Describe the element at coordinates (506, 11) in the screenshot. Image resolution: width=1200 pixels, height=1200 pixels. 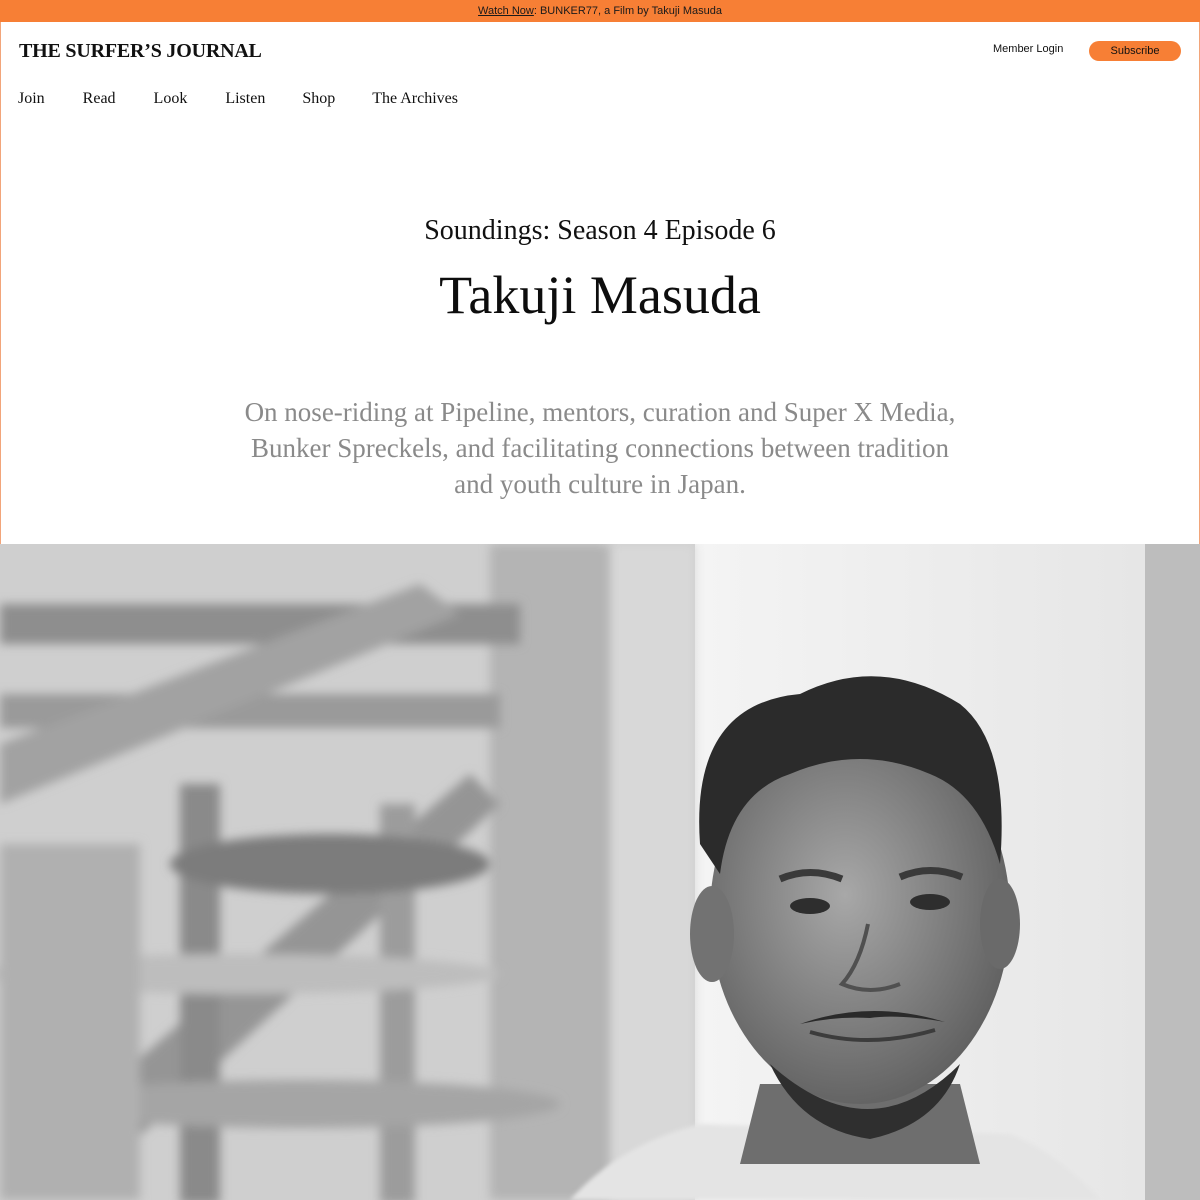
I see `watch-now-link: Watch Now` at that location.